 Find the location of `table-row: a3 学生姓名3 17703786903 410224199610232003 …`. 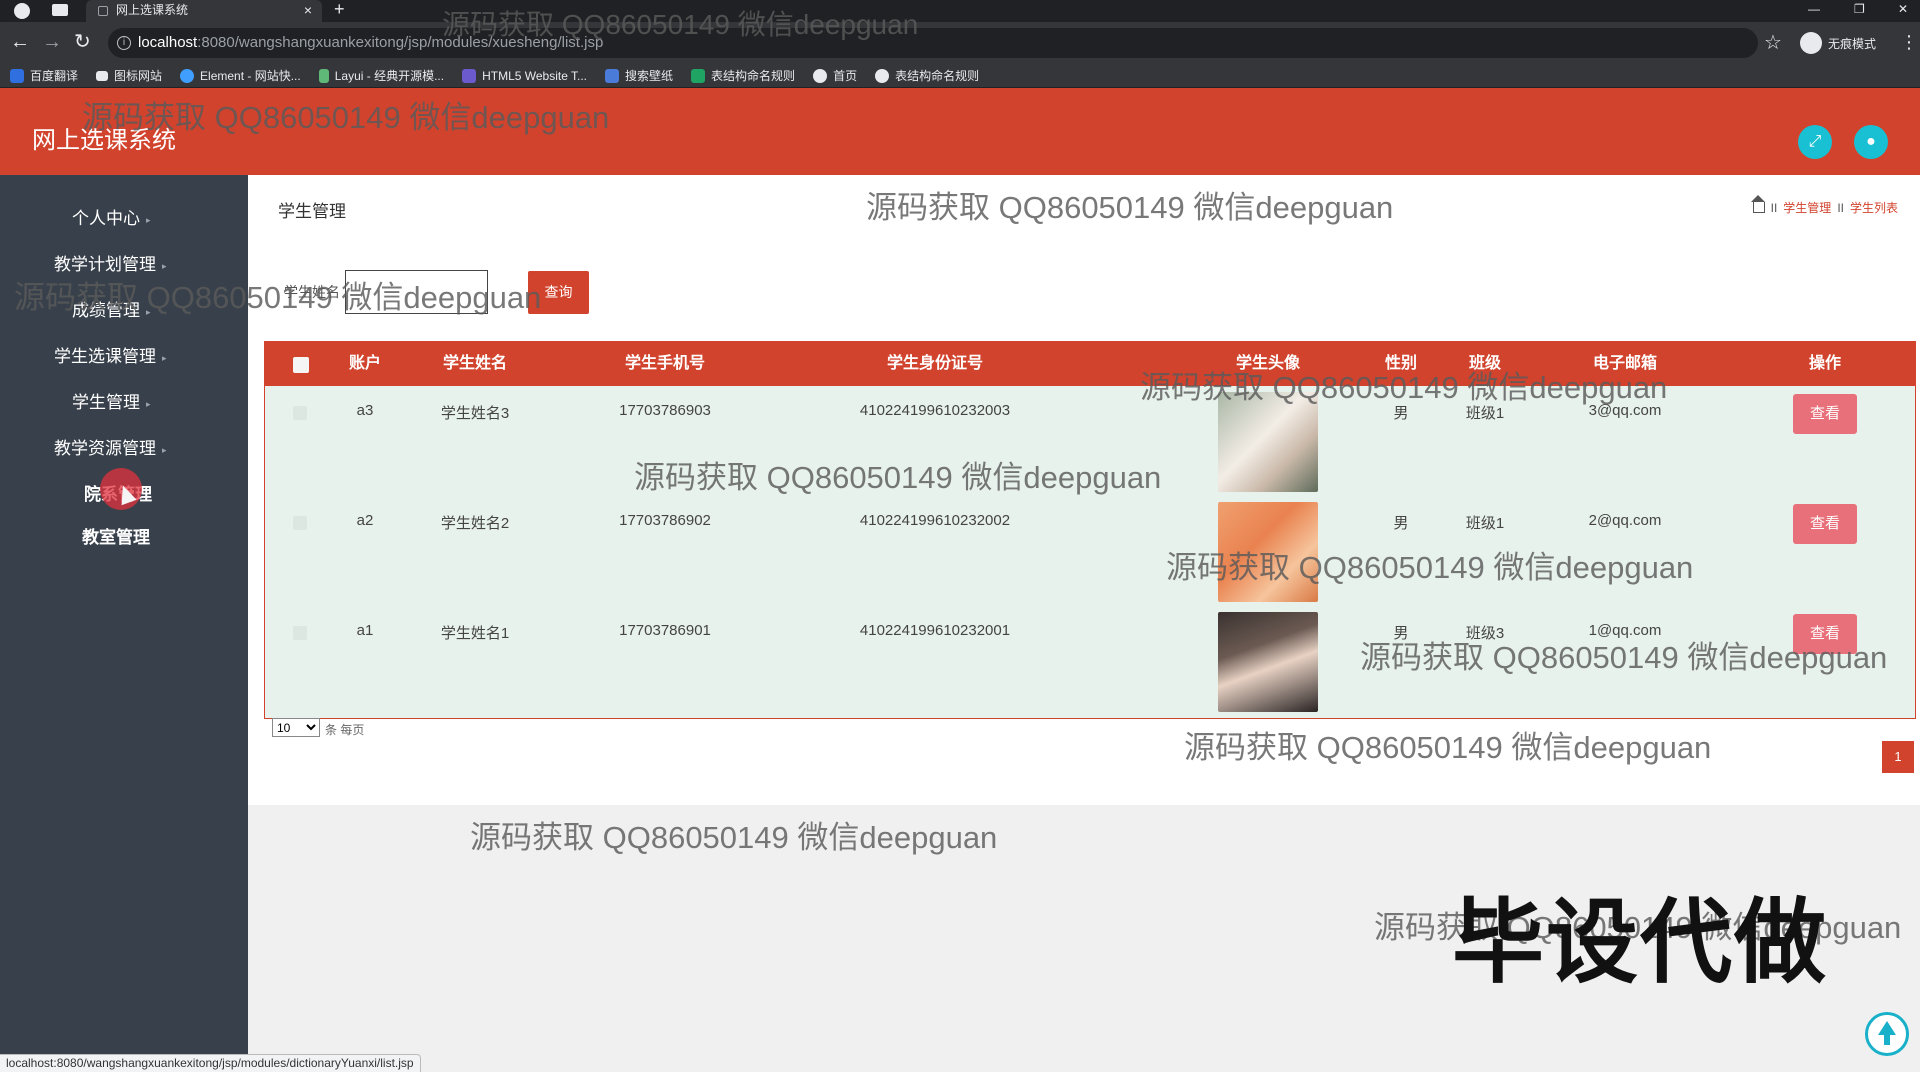

table-row: a3 学生姓名3 17703786903 410224199610232003 … is located at coordinates (1090, 441).